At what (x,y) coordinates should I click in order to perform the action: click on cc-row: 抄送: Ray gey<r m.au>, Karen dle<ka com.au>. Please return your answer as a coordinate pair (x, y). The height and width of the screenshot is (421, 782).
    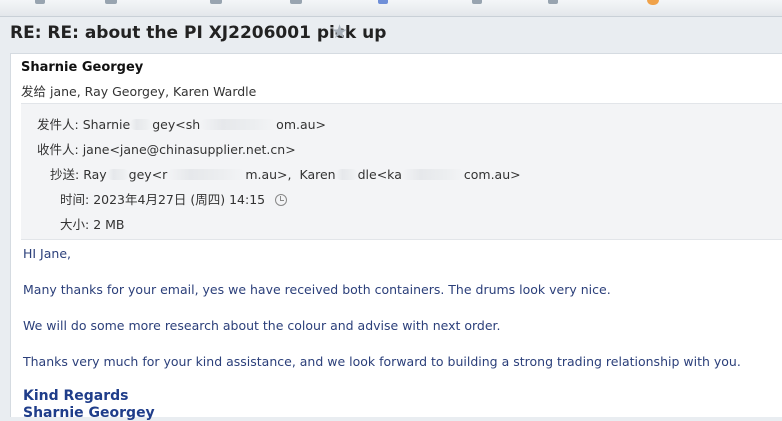
    Looking at the image, I should click on (285, 173).